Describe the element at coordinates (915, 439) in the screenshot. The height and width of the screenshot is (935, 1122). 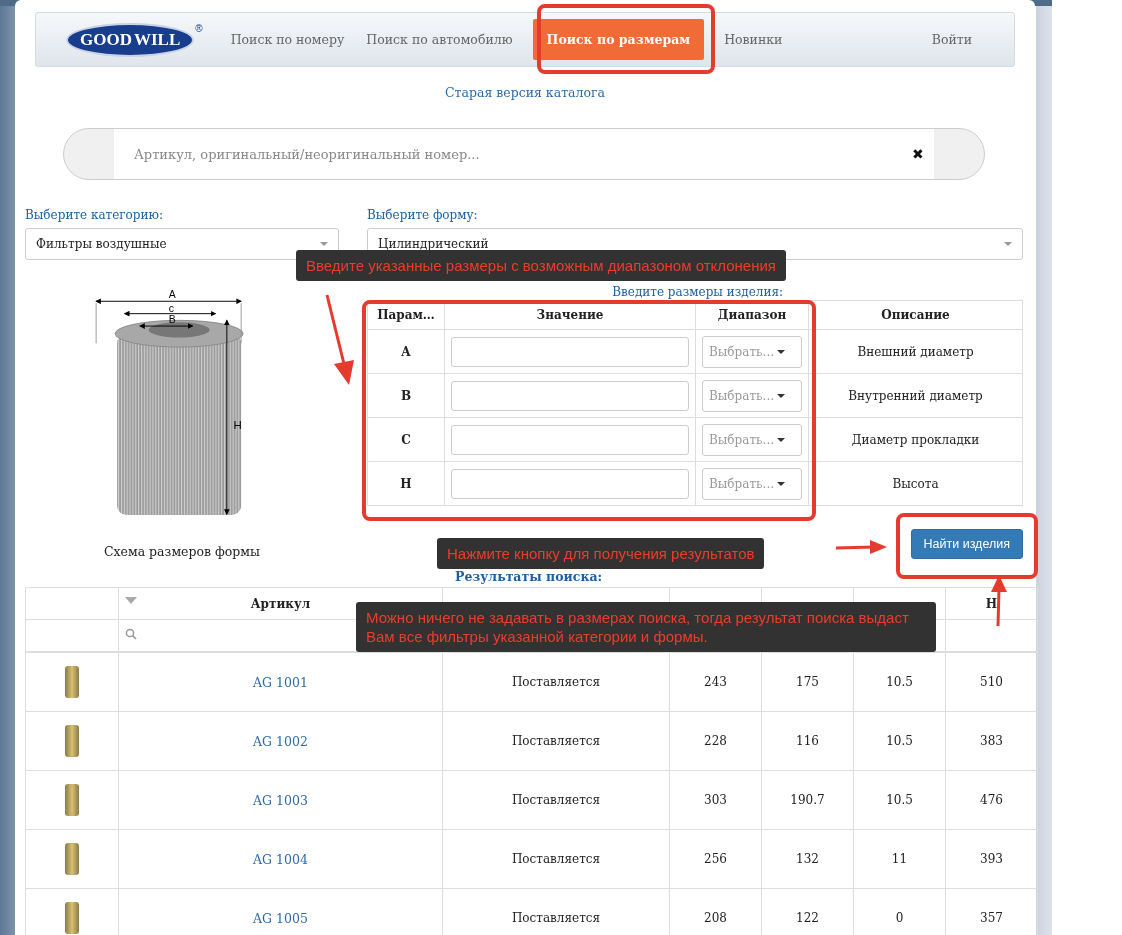
I see `description-cell: Диаметр прокладки` at that location.